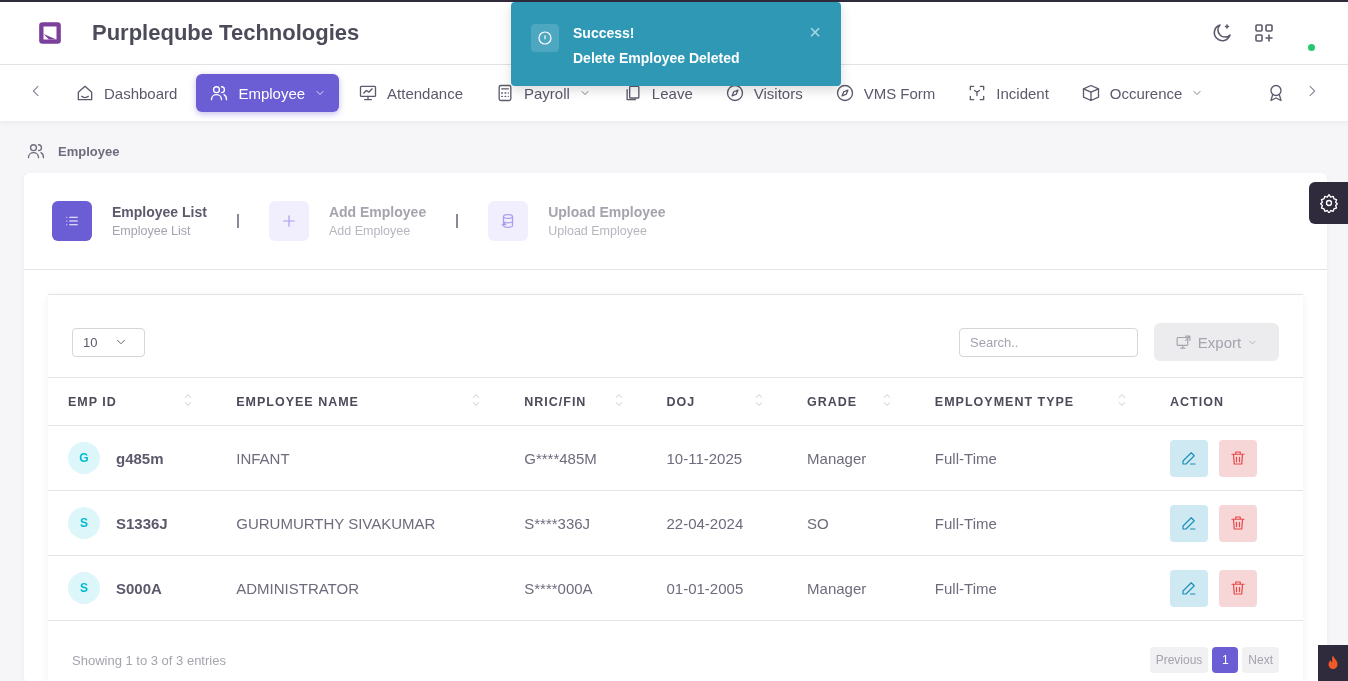 The height and width of the screenshot is (681, 1348). Describe the element at coordinates (558, 588) in the screenshot. I see `table-cell: S****000A` at that location.